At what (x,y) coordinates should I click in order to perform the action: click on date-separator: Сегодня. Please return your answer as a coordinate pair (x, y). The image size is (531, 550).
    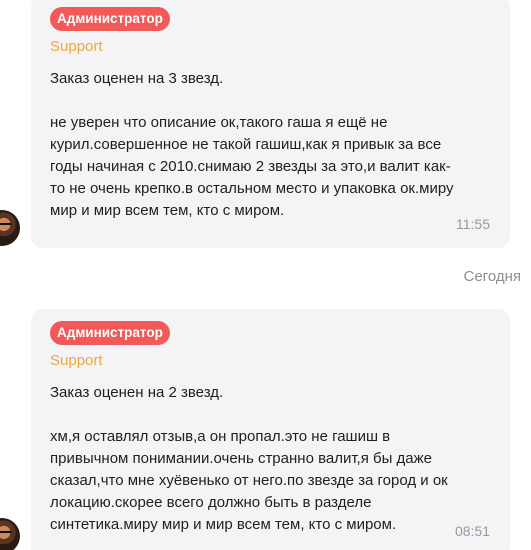
    Looking at the image, I should click on (492, 276).